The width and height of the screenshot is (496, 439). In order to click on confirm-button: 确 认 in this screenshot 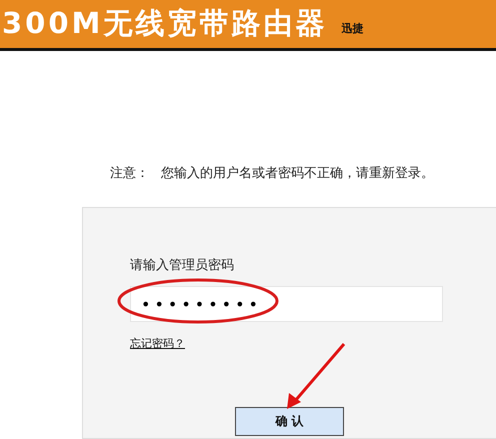, I will do `click(289, 421)`.